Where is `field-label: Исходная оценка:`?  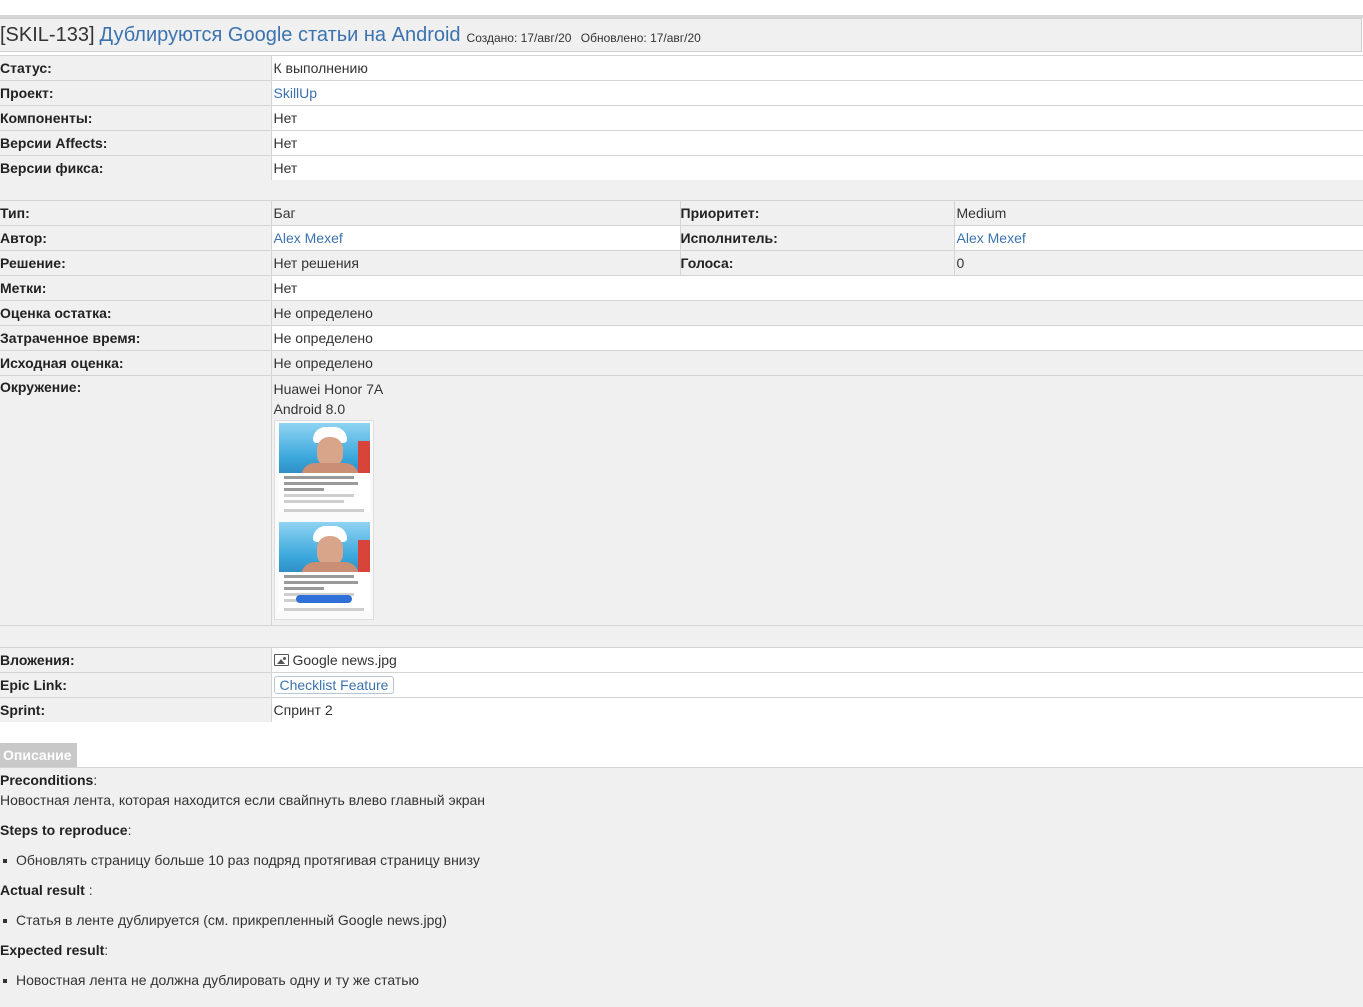 field-label: Исходная оценка: is located at coordinates (136, 363).